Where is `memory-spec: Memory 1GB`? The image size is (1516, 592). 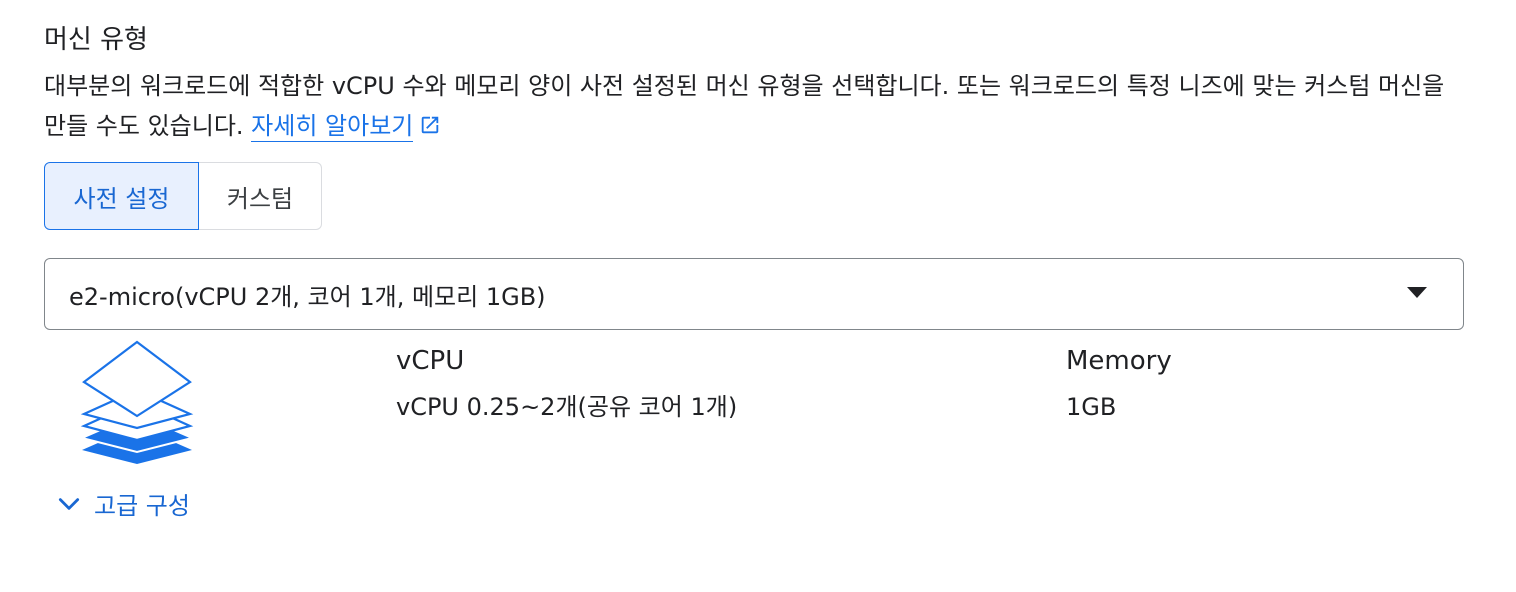
memory-spec: Memory 1GB is located at coordinates (1119, 383).